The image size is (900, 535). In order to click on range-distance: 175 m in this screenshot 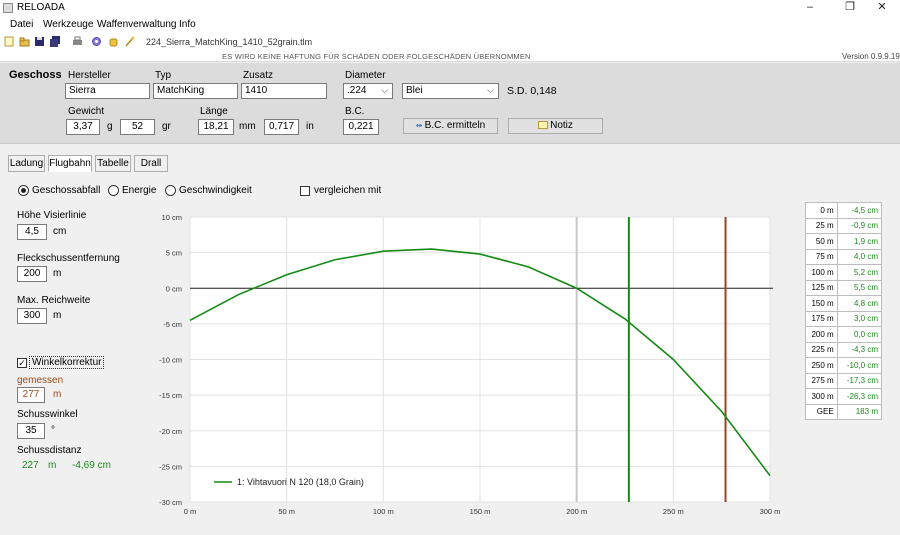, I will do `click(821, 318)`.